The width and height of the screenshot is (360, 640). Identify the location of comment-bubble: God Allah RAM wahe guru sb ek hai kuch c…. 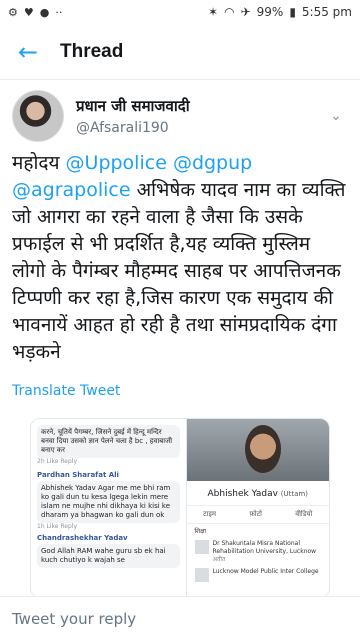
(108, 556).